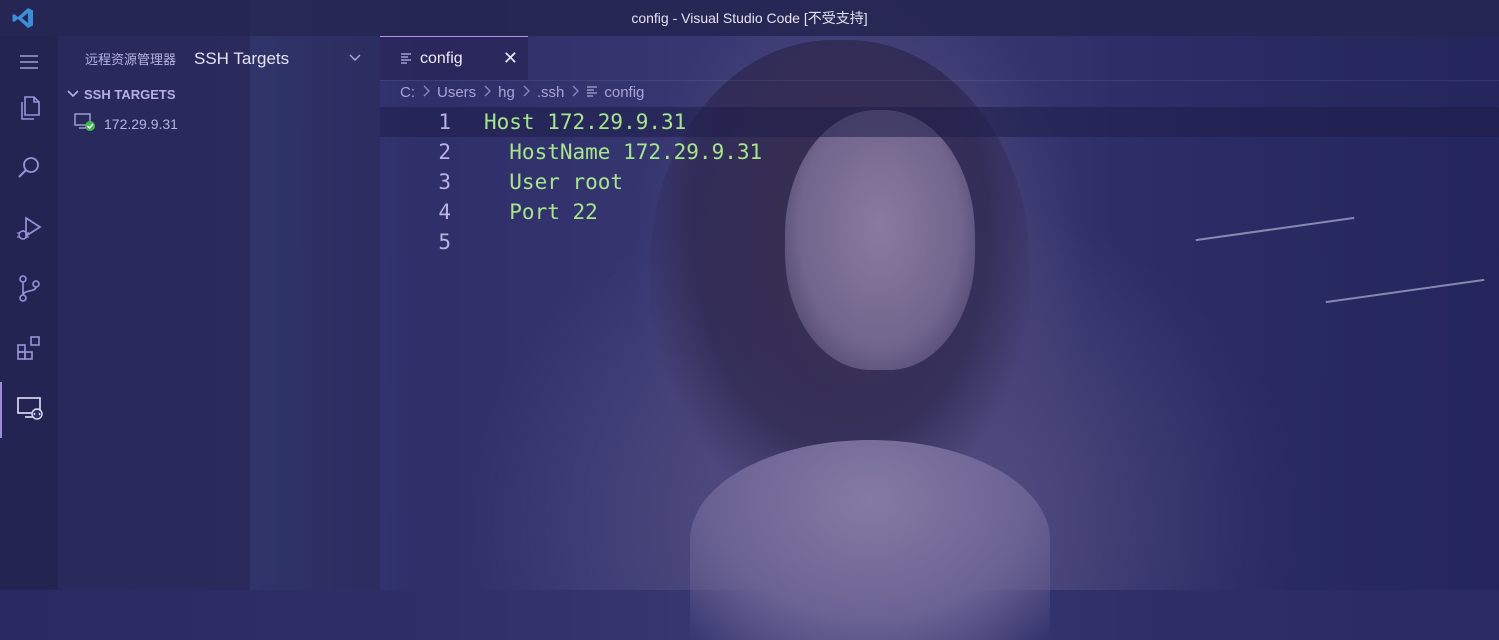 This screenshot has height=640, width=1499. Describe the element at coordinates (939, 242) in the screenshot. I see `code-line: 5` at that location.